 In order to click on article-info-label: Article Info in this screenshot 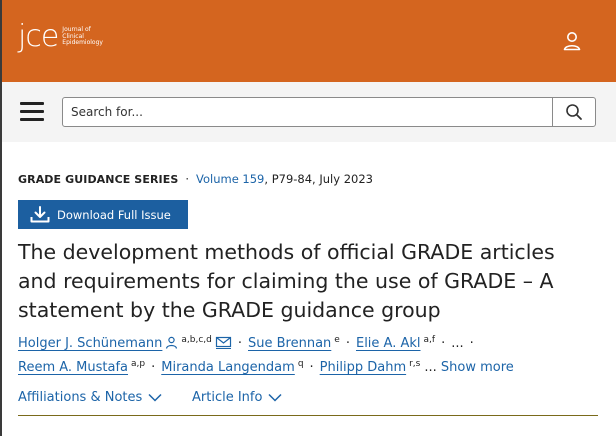, I will do `click(227, 397)`.